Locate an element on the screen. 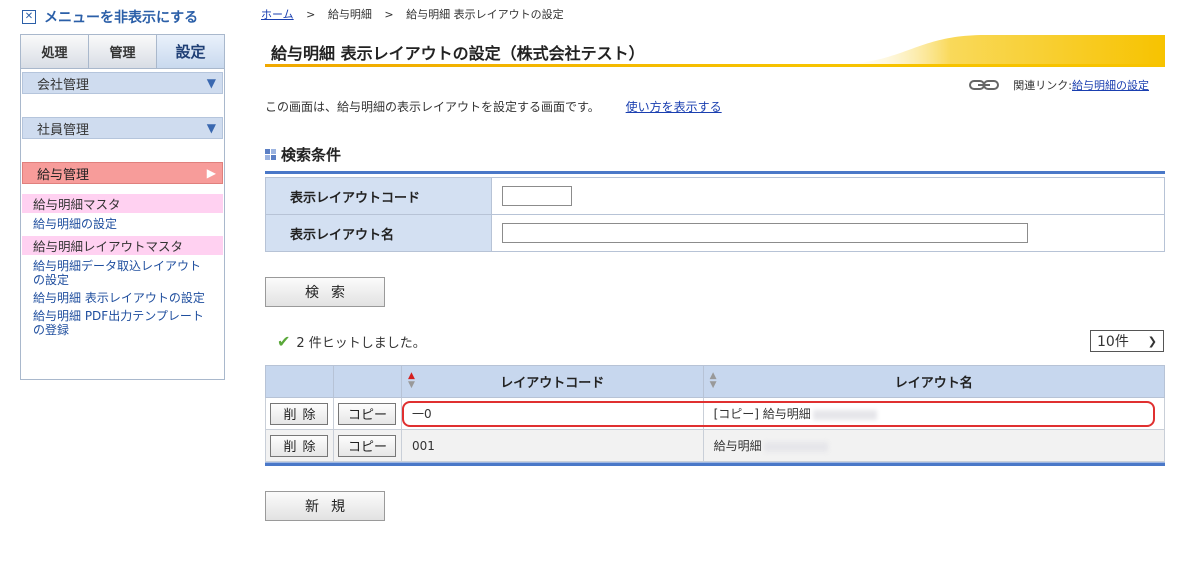 This screenshot has height=569, width=1191. breadcrumb-current: 給与明細 表示レイアウトの設定 is located at coordinates (485, 14).